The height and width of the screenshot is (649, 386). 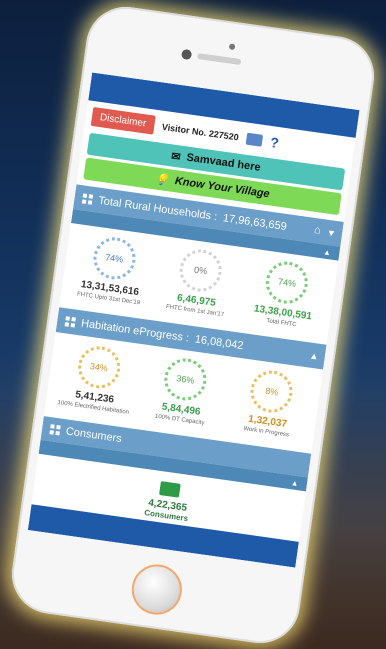 I want to click on stat-electrified: 34% 5,41,236 100% Electrified Habitation, so click(x=97, y=379).